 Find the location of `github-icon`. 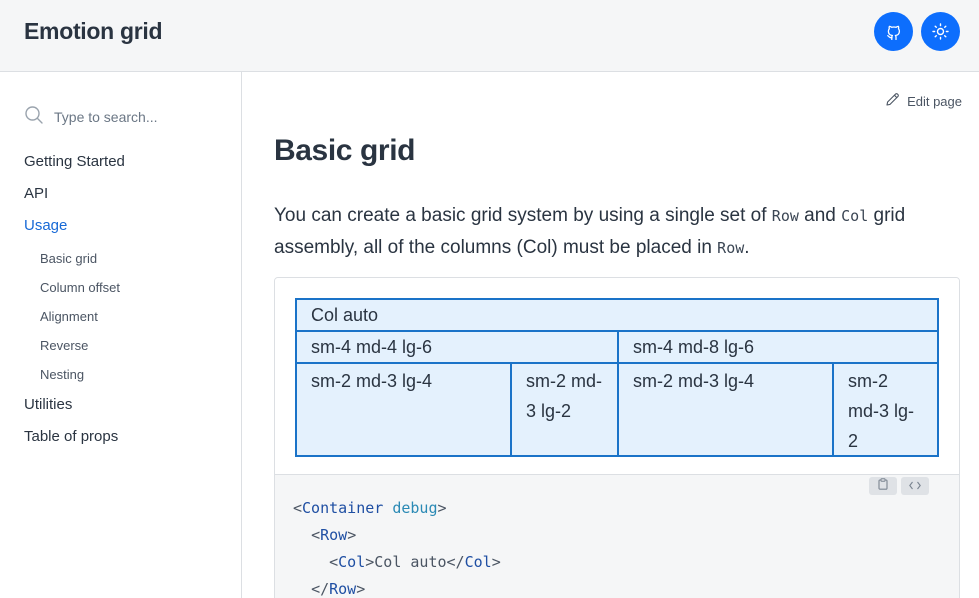

github-icon is located at coordinates (894, 32).